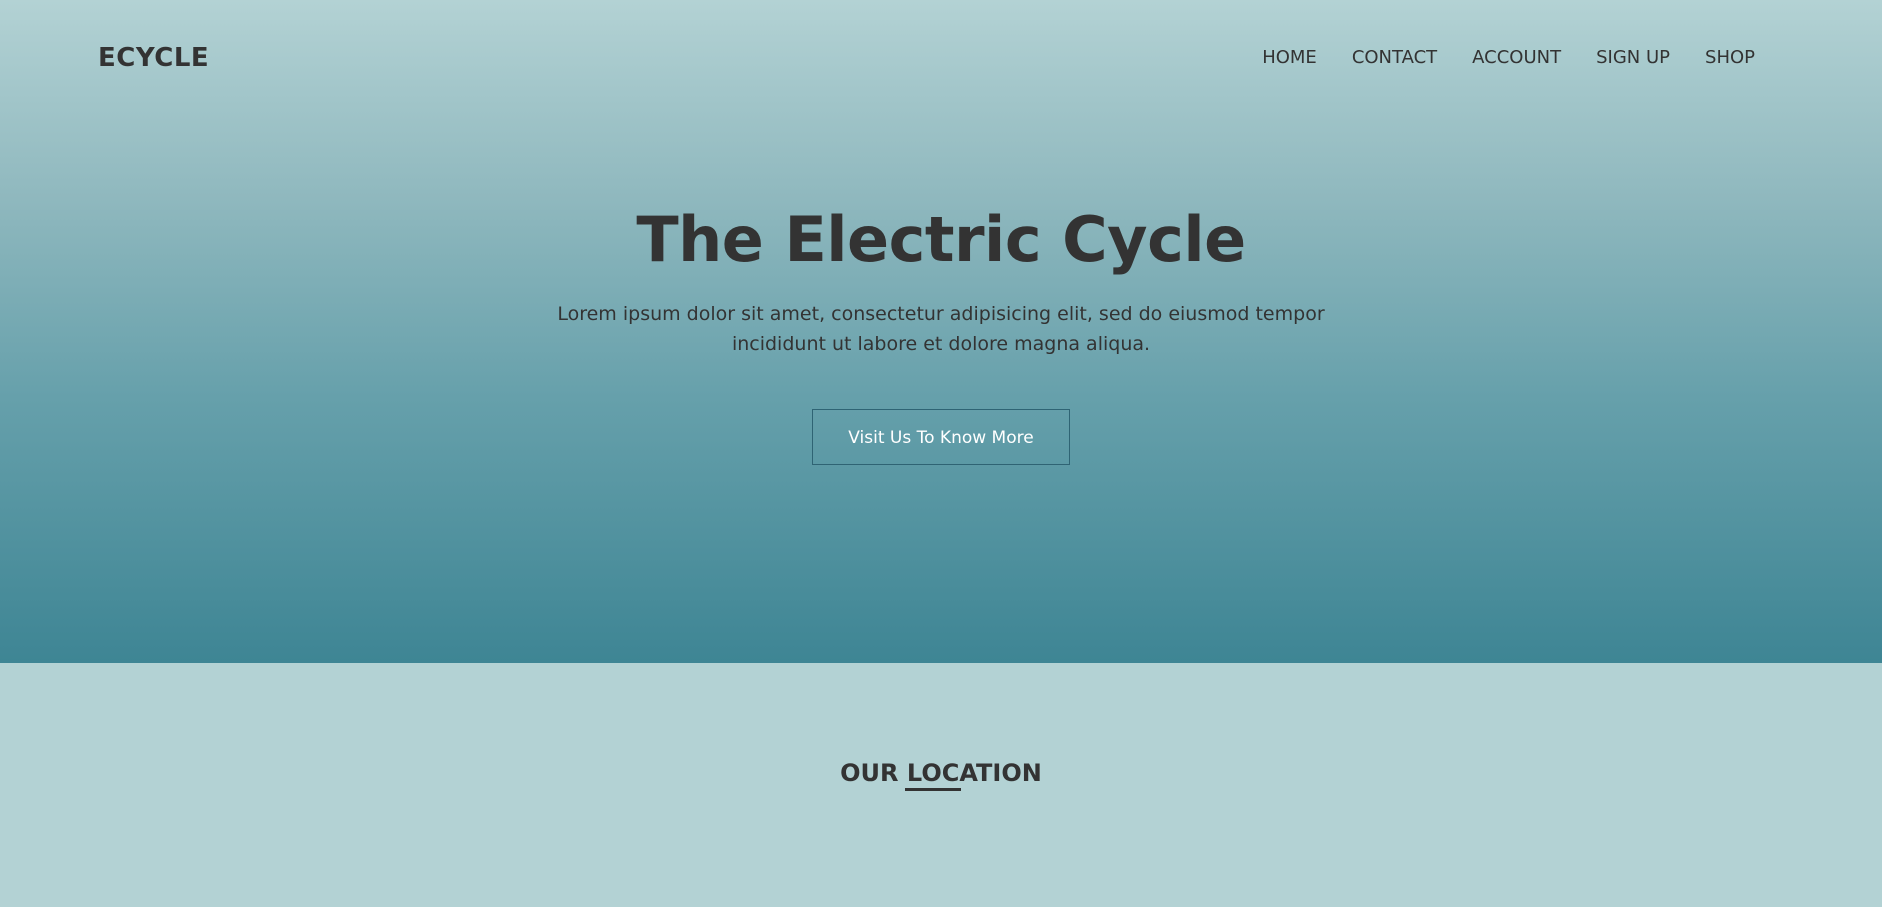  Describe the element at coordinates (941, 773) in the screenshot. I see `location-heading: OUR LOCATION` at that location.